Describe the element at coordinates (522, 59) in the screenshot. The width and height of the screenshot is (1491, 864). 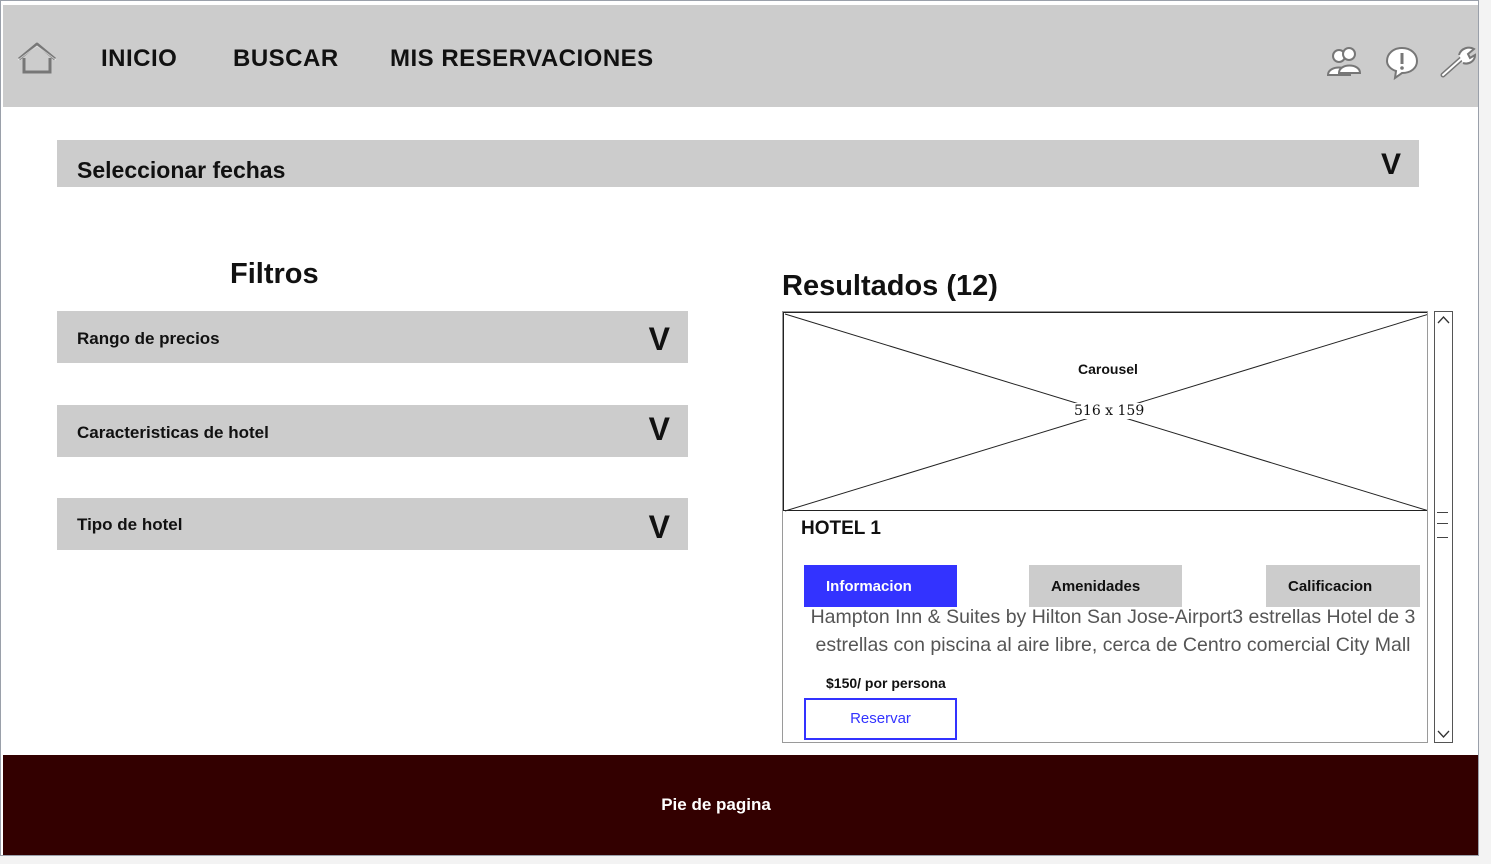
I see `nav-mis-reservaciones: MIS RESERVACIONES` at that location.